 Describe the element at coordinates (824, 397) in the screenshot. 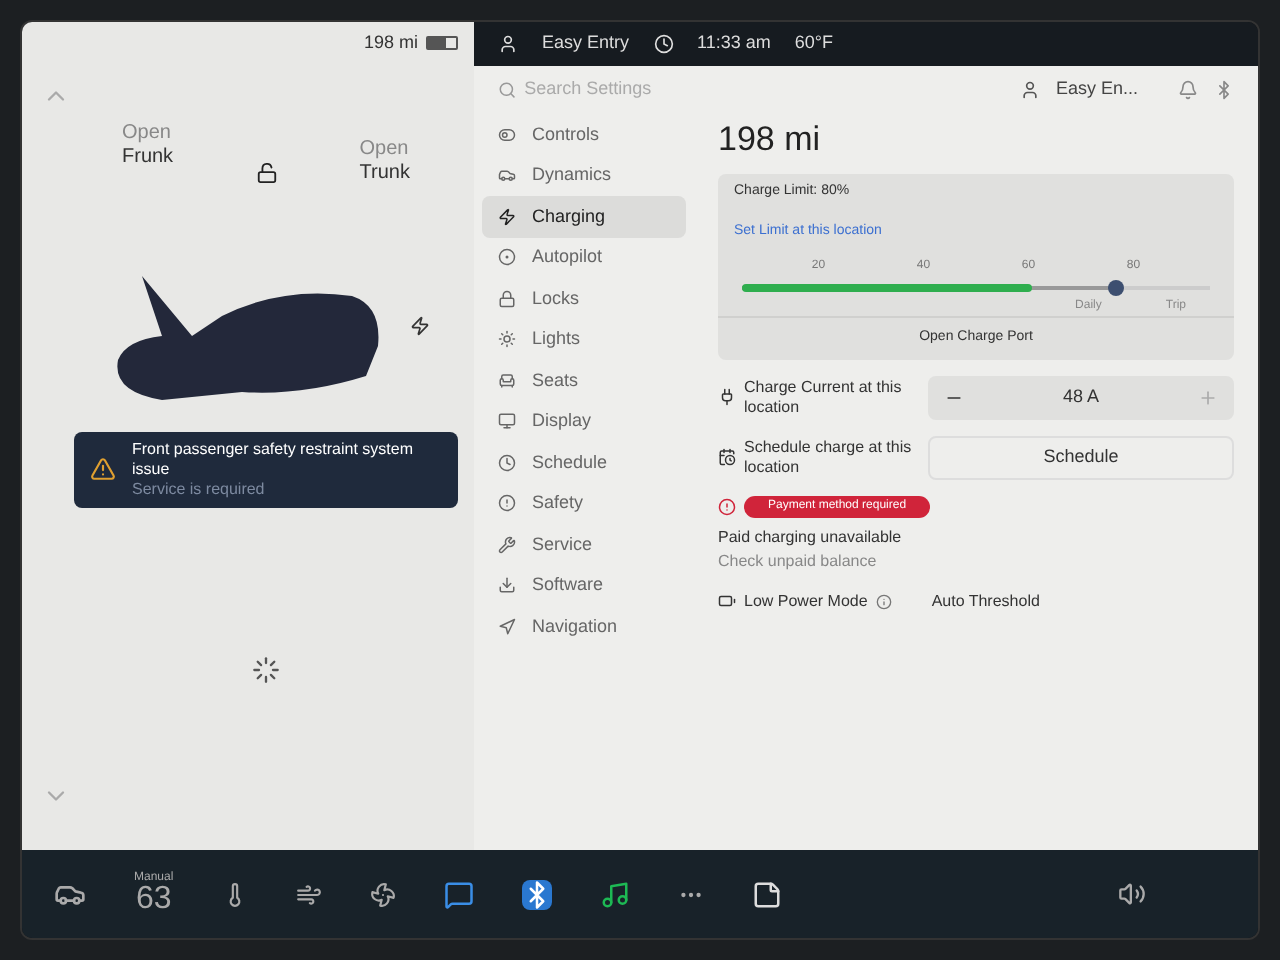

I see `charge-current-label: Charge Current at this location` at that location.